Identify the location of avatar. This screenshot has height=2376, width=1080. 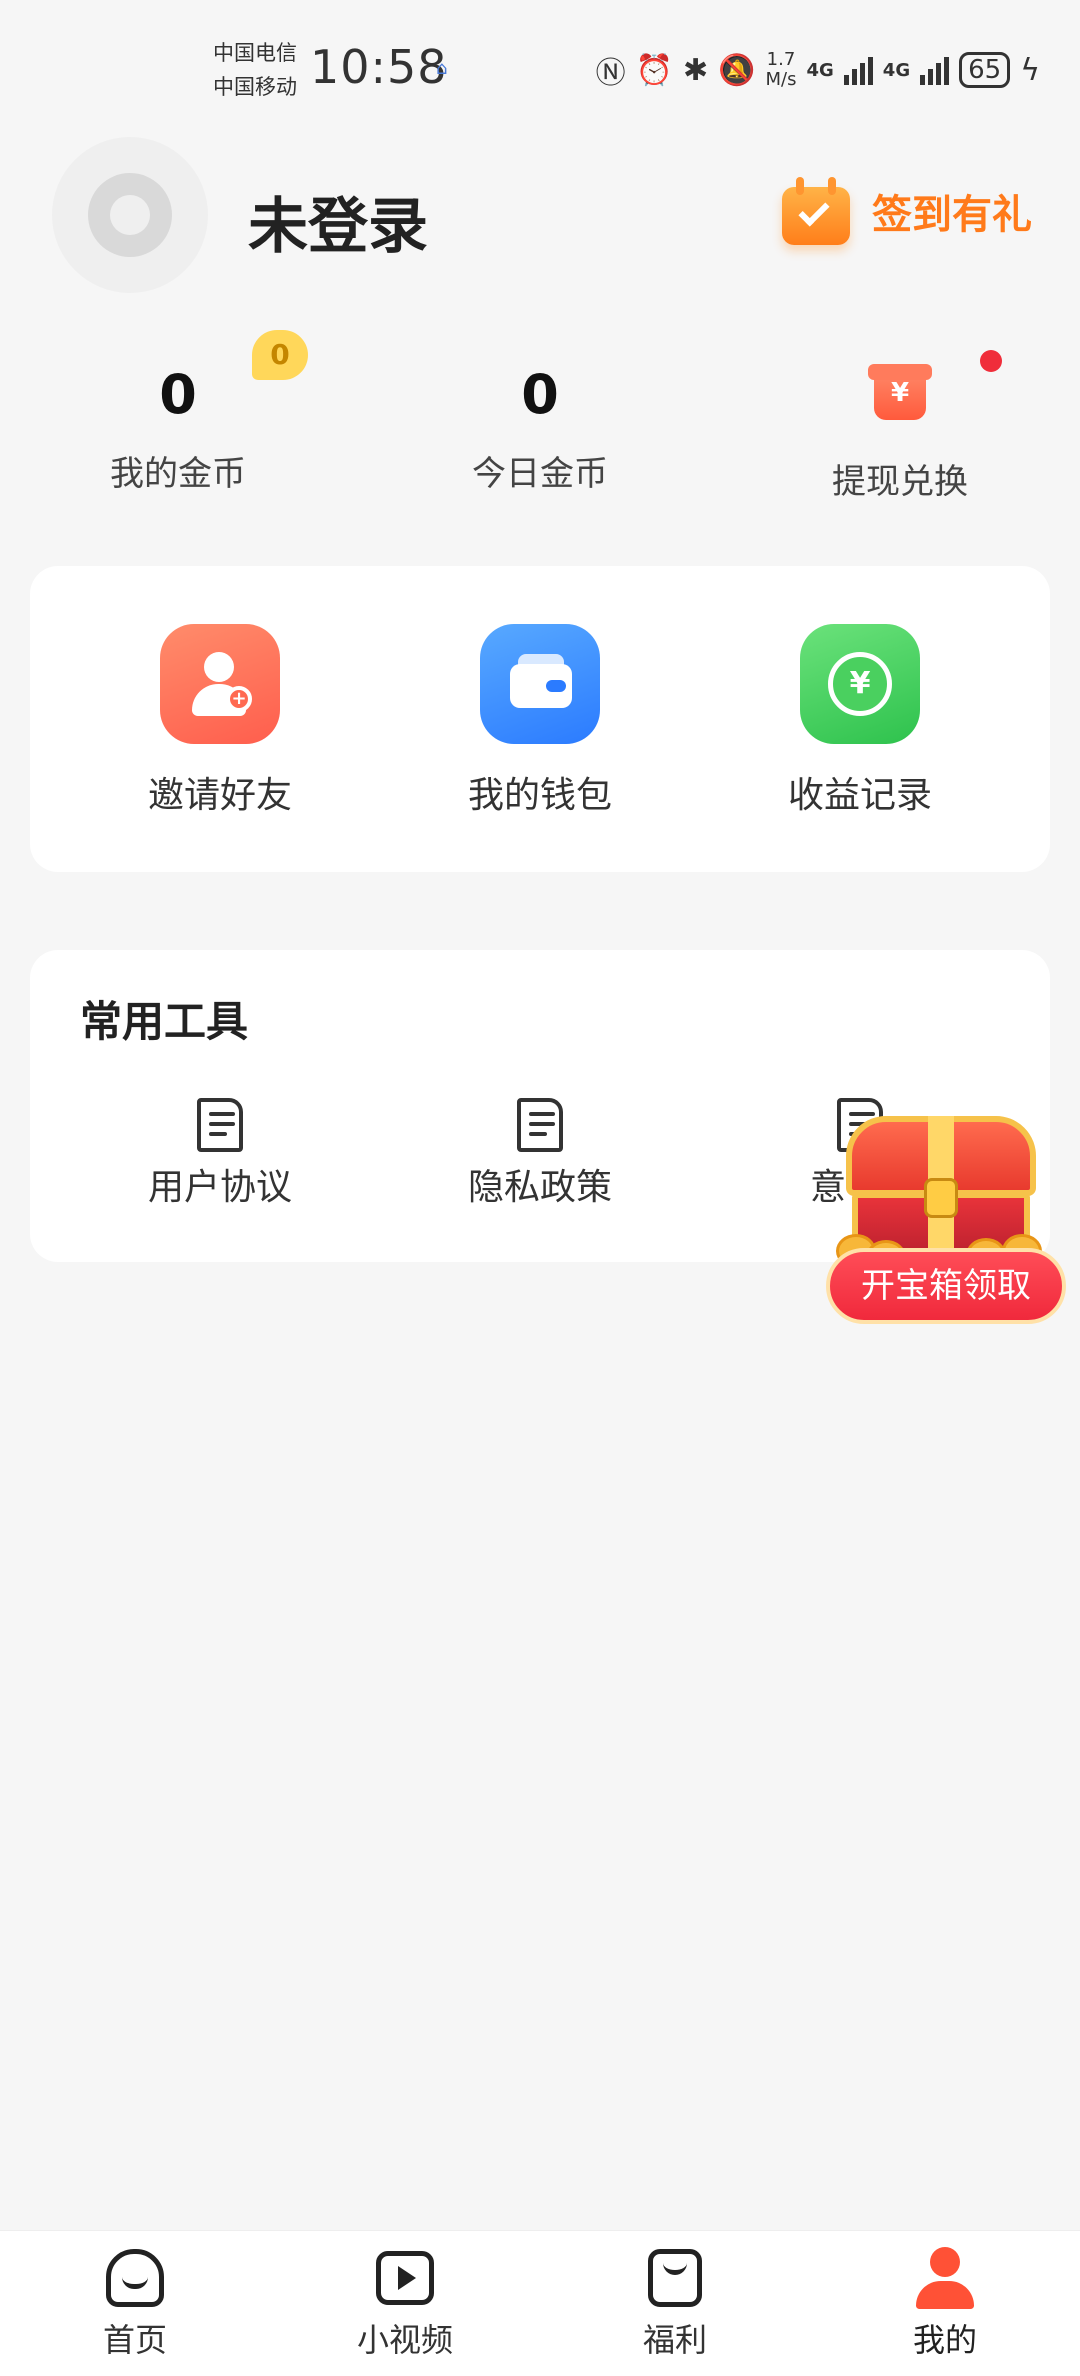
(130, 215).